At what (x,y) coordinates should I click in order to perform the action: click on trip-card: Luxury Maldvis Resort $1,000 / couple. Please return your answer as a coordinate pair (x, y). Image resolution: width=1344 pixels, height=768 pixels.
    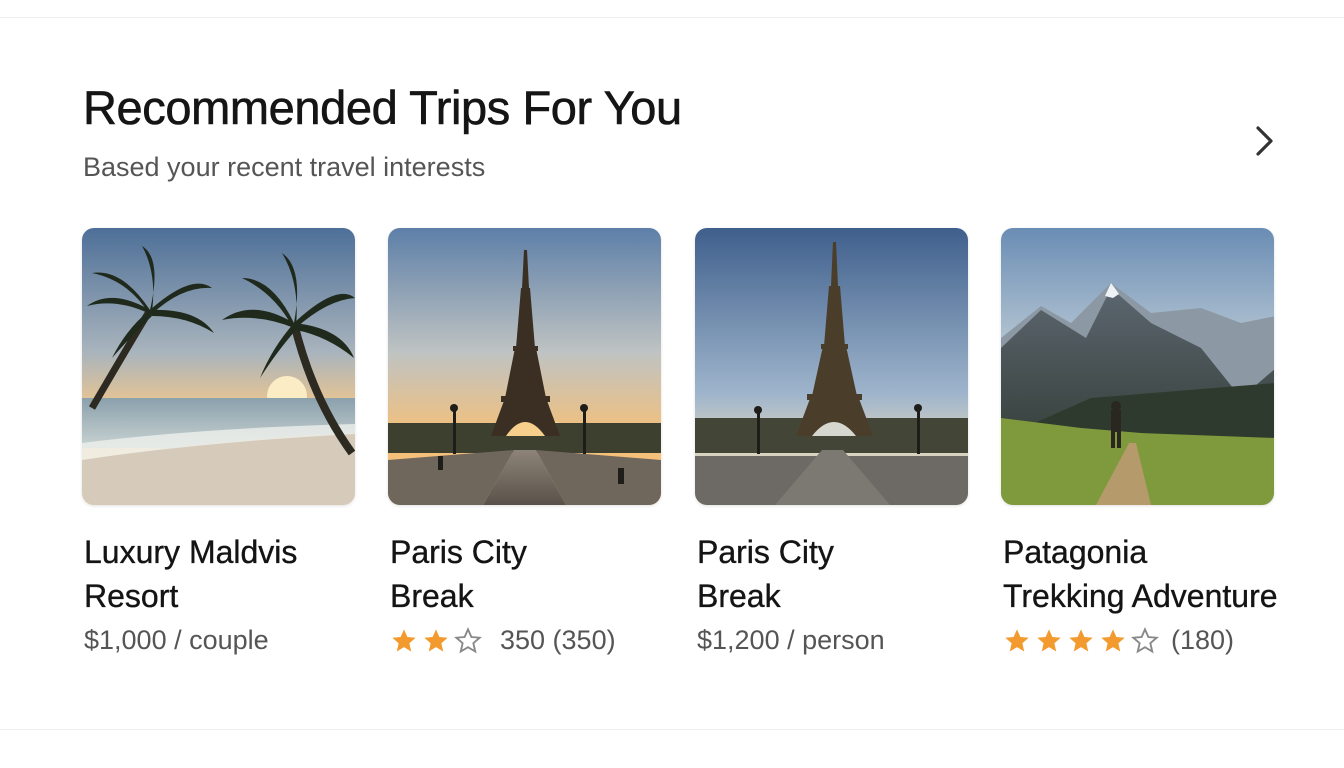
    Looking at the image, I should click on (219, 448).